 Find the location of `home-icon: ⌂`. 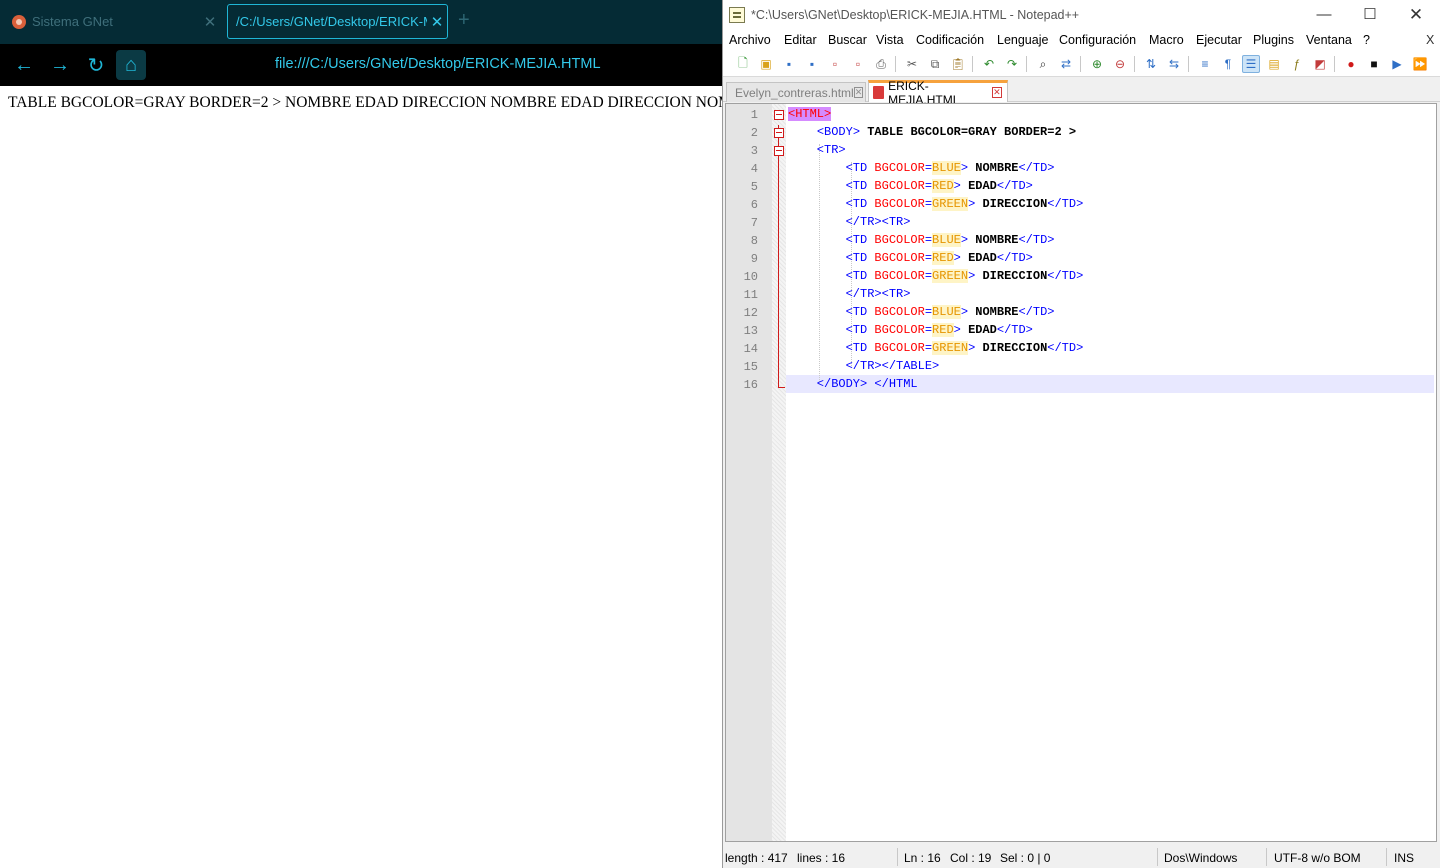

home-icon: ⌂ is located at coordinates (131, 65).